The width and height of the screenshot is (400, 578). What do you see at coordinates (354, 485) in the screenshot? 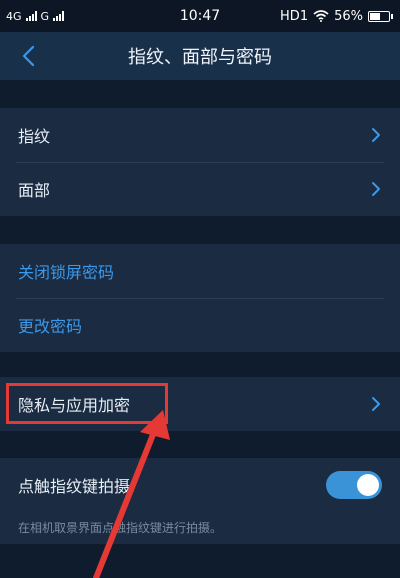
I see `touch-shoot-toggle` at bounding box center [354, 485].